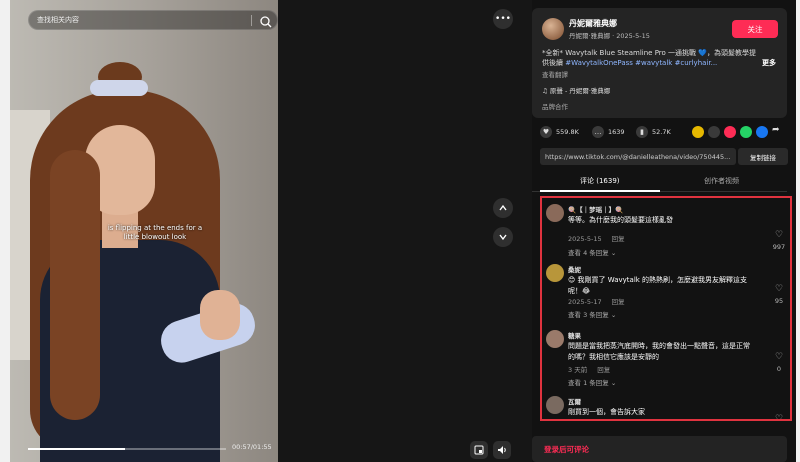 The height and width of the screenshot is (462, 800). I want to click on login-to-comment-bar: 登录后可评论, so click(659, 449).